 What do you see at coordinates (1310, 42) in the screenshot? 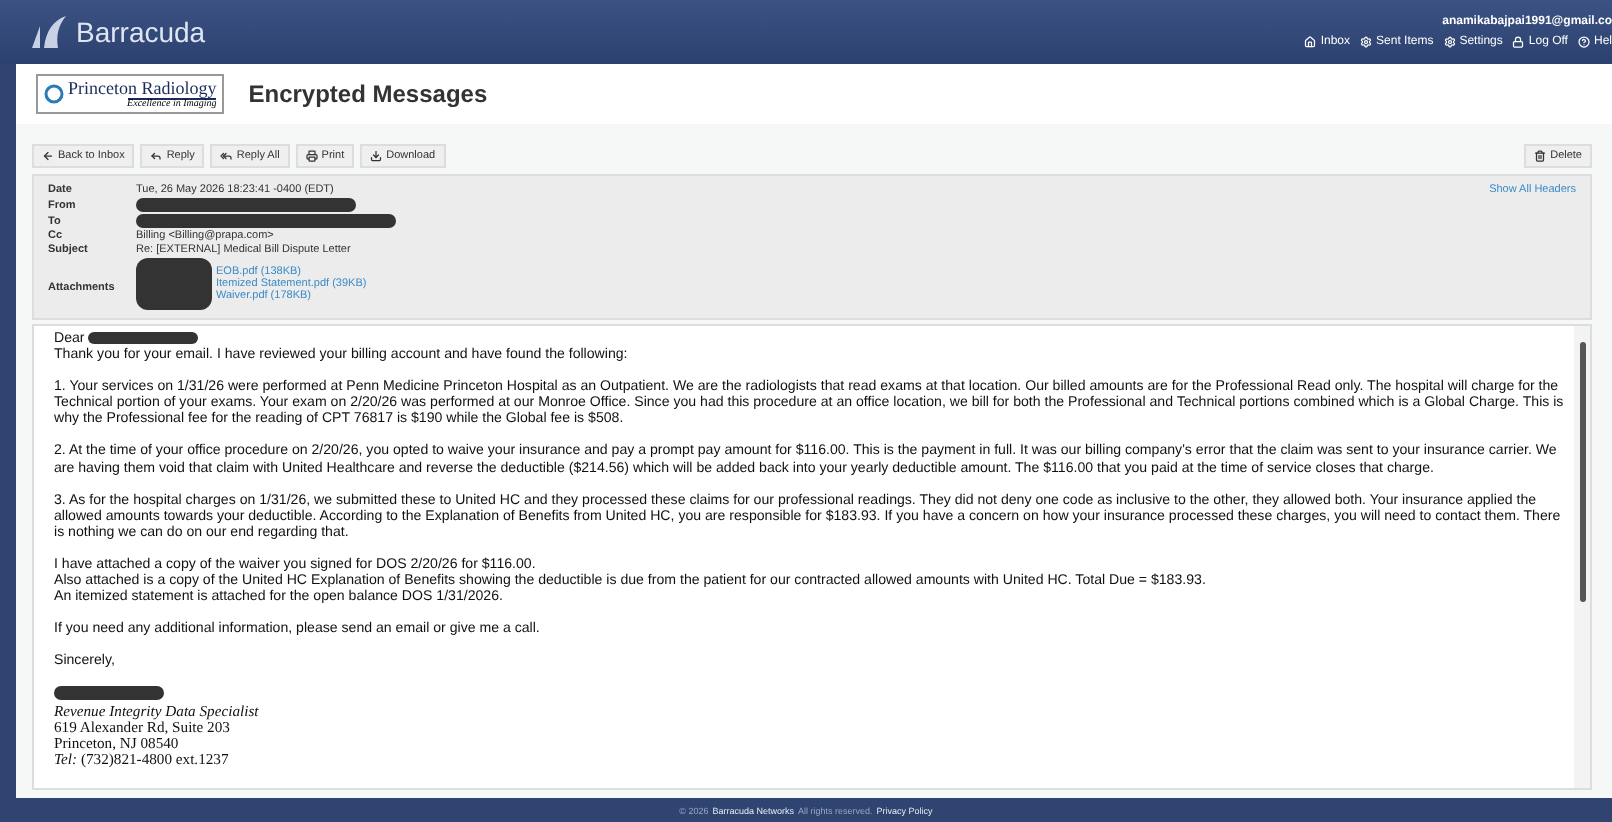
I see `home-icon` at bounding box center [1310, 42].